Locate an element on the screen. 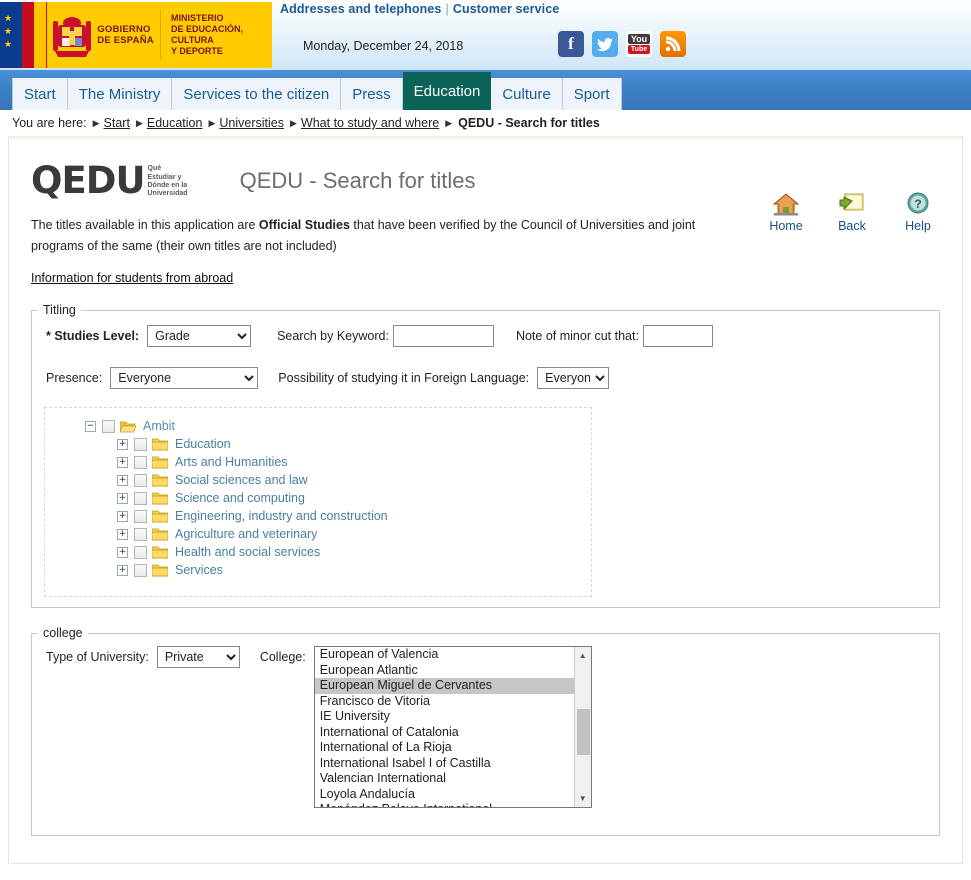 This screenshot has height=880, width=971. nav-tab-the-ministry: The Ministry is located at coordinates (120, 94).